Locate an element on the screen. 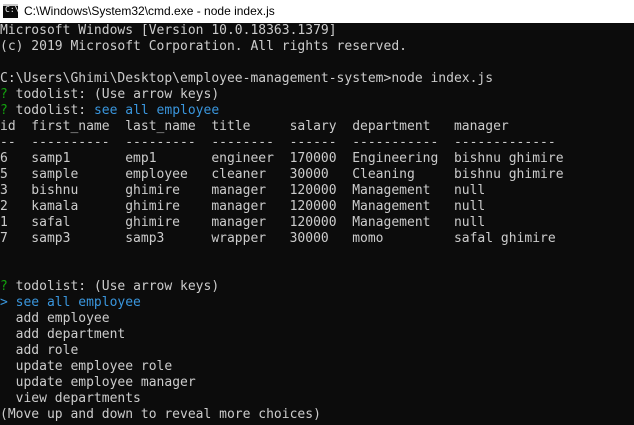 The width and height of the screenshot is (634, 425). menu-item: add department is located at coordinates (63, 335).